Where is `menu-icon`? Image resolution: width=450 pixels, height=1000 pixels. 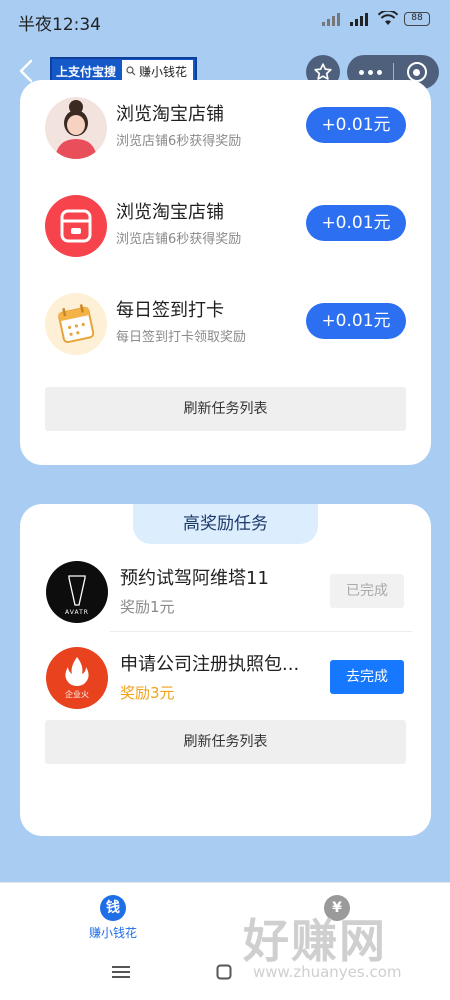
menu-icon is located at coordinates (121, 972).